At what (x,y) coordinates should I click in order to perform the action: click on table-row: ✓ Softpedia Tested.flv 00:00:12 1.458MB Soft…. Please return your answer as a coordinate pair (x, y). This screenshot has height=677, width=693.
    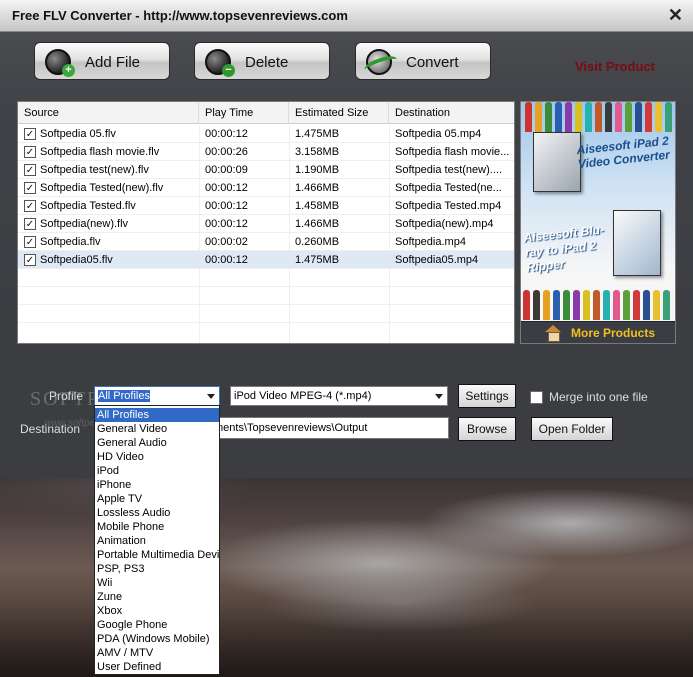
    Looking at the image, I should click on (266, 206).